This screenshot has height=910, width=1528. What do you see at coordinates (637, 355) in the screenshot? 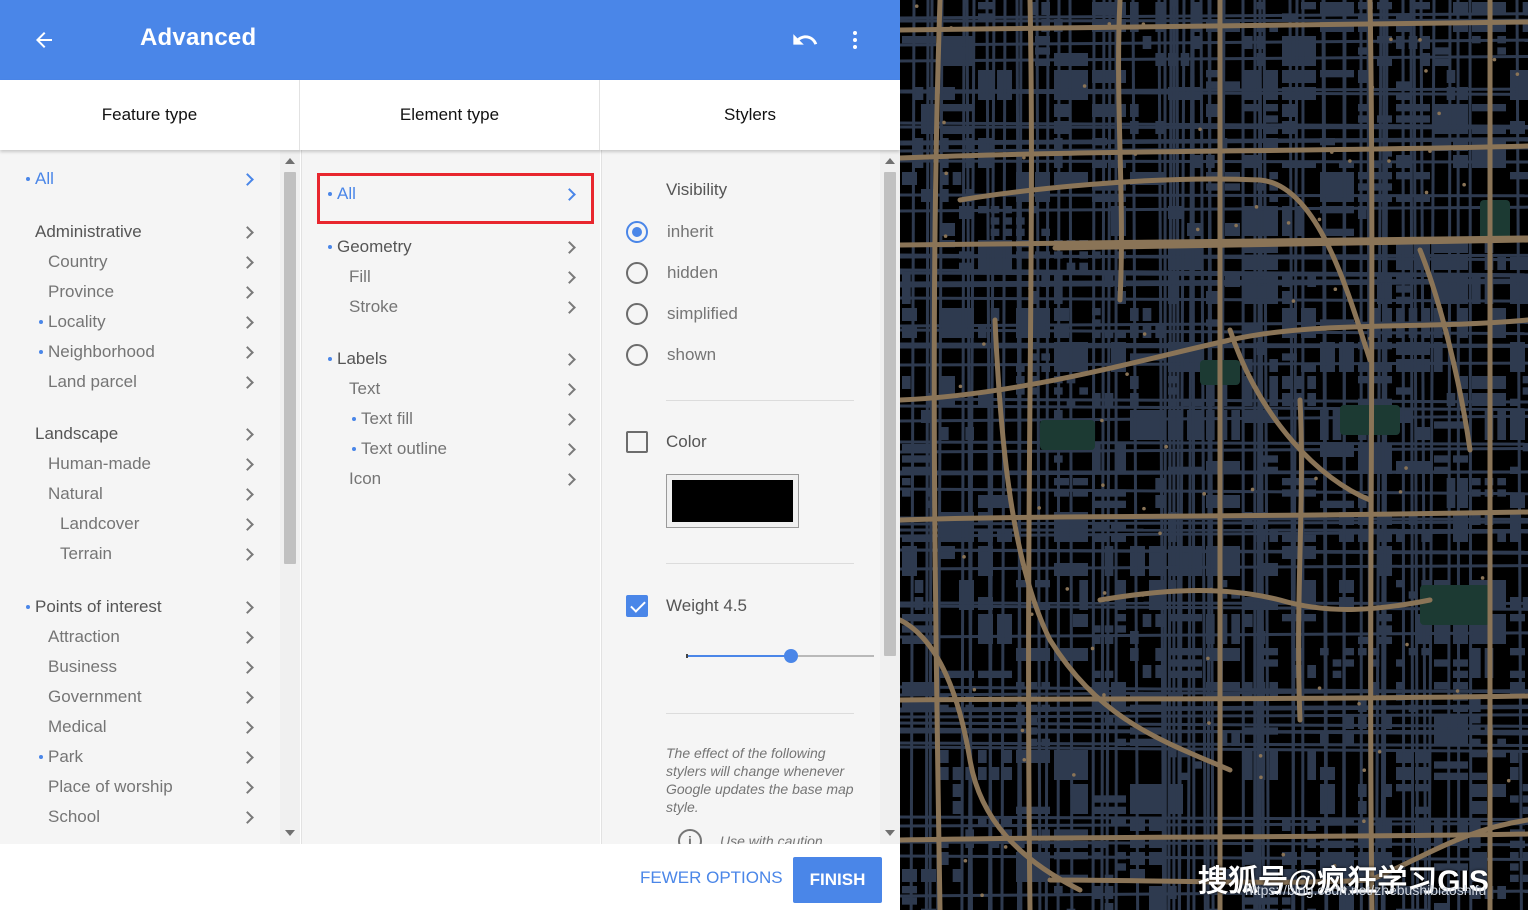
I see `visibility-radio-shown` at bounding box center [637, 355].